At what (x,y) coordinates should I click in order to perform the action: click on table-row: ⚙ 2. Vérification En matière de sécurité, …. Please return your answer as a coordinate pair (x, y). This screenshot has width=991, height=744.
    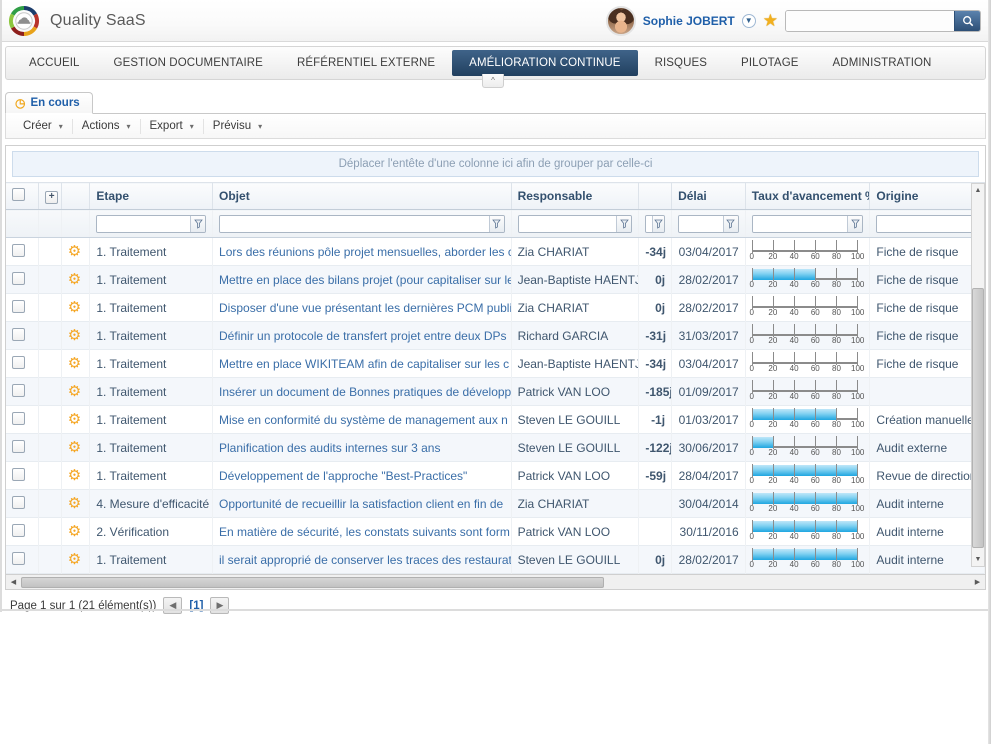
    Looking at the image, I should click on (495, 531).